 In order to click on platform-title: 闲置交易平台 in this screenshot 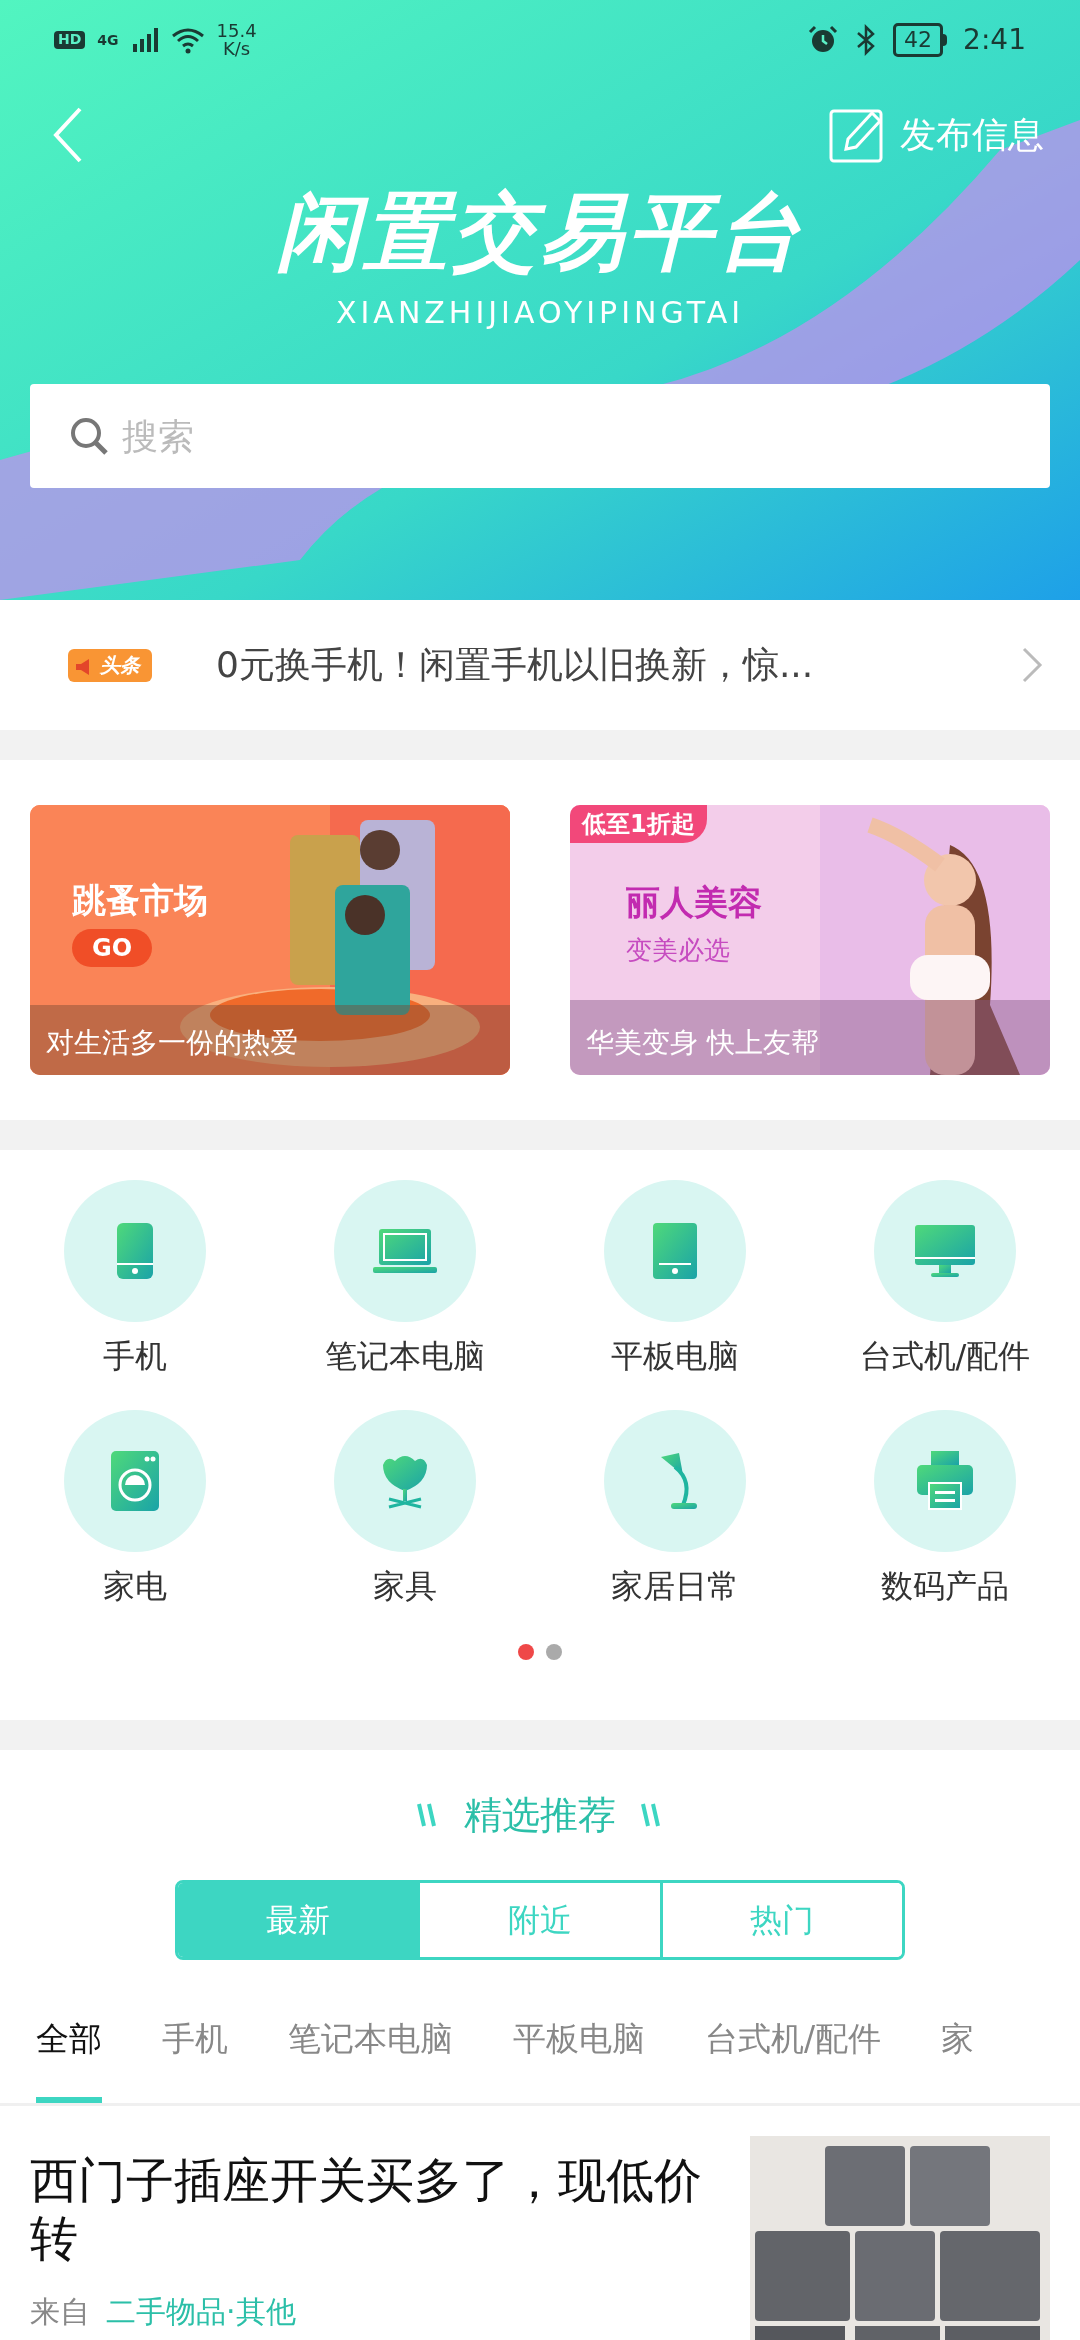, I will do `click(540, 232)`.